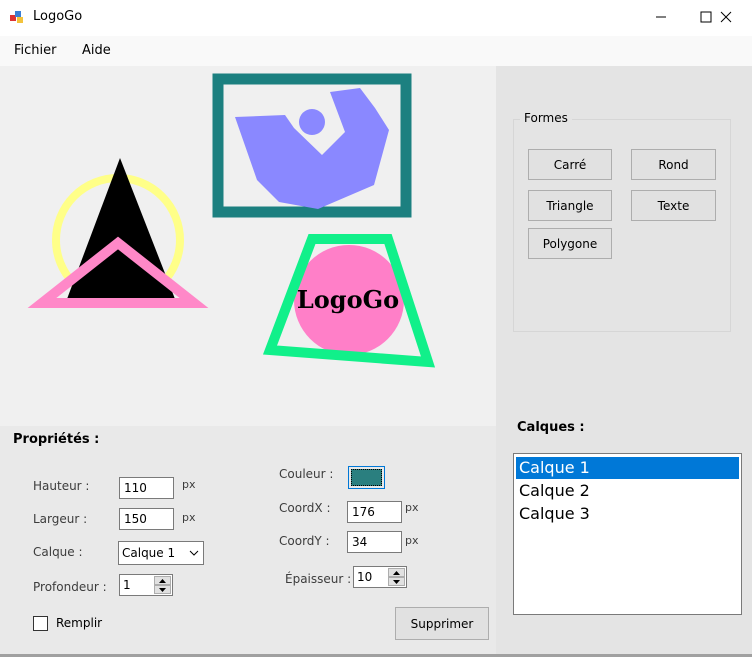 Image resolution: width=752 pixels, height=657 pixels. I want to click on depth-label: Profondeur :, so click(70, 587).